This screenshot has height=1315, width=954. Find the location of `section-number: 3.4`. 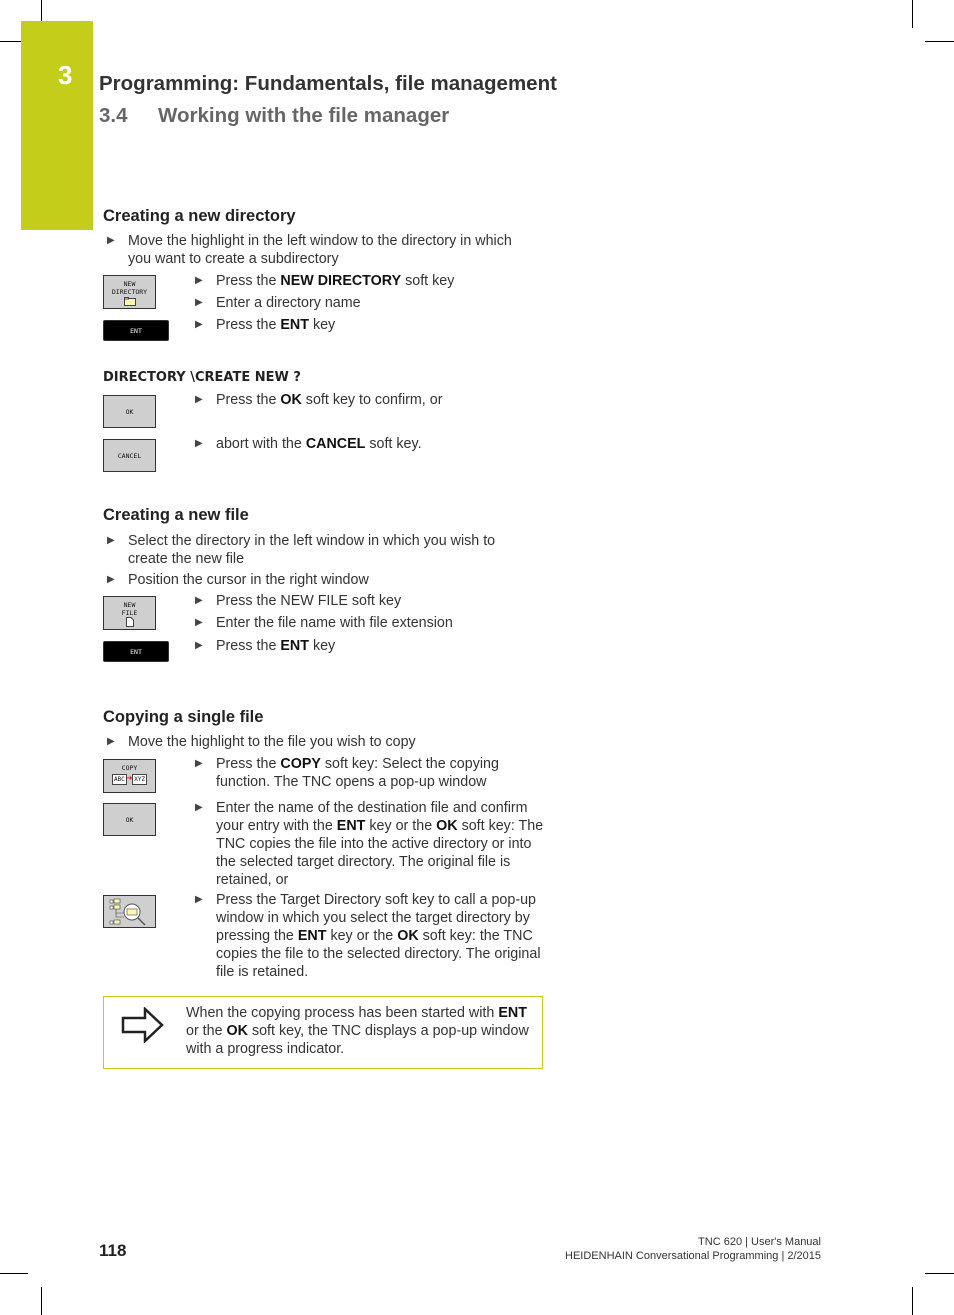

section-number: 3.4 is located at coordinates (113, 115).